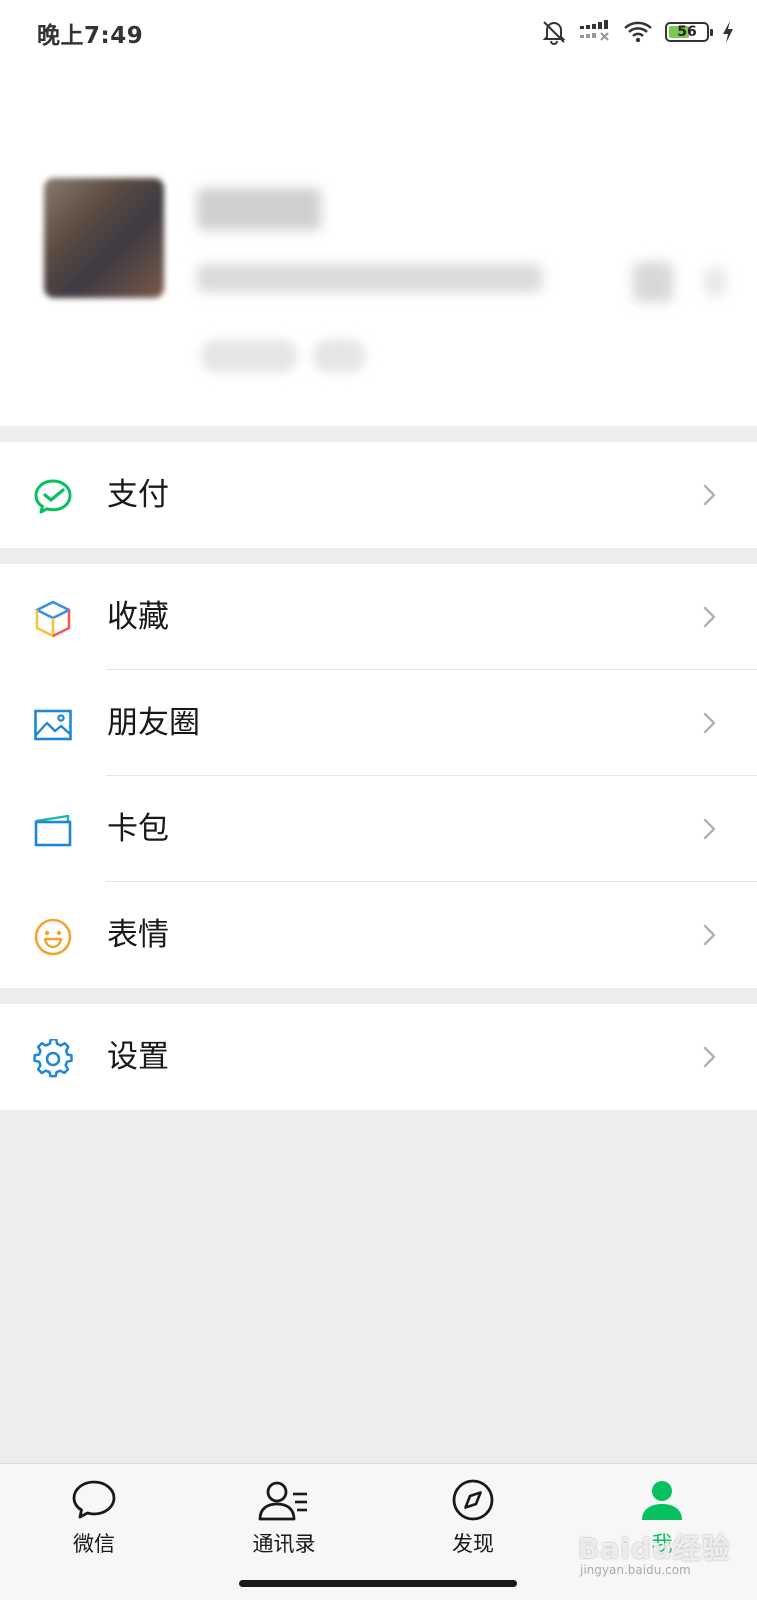 Image resolution: width=757 pixels, height=1600 pixels. I want to click on watermark-url: jingyan.baidu.com, so click(635, 1570).